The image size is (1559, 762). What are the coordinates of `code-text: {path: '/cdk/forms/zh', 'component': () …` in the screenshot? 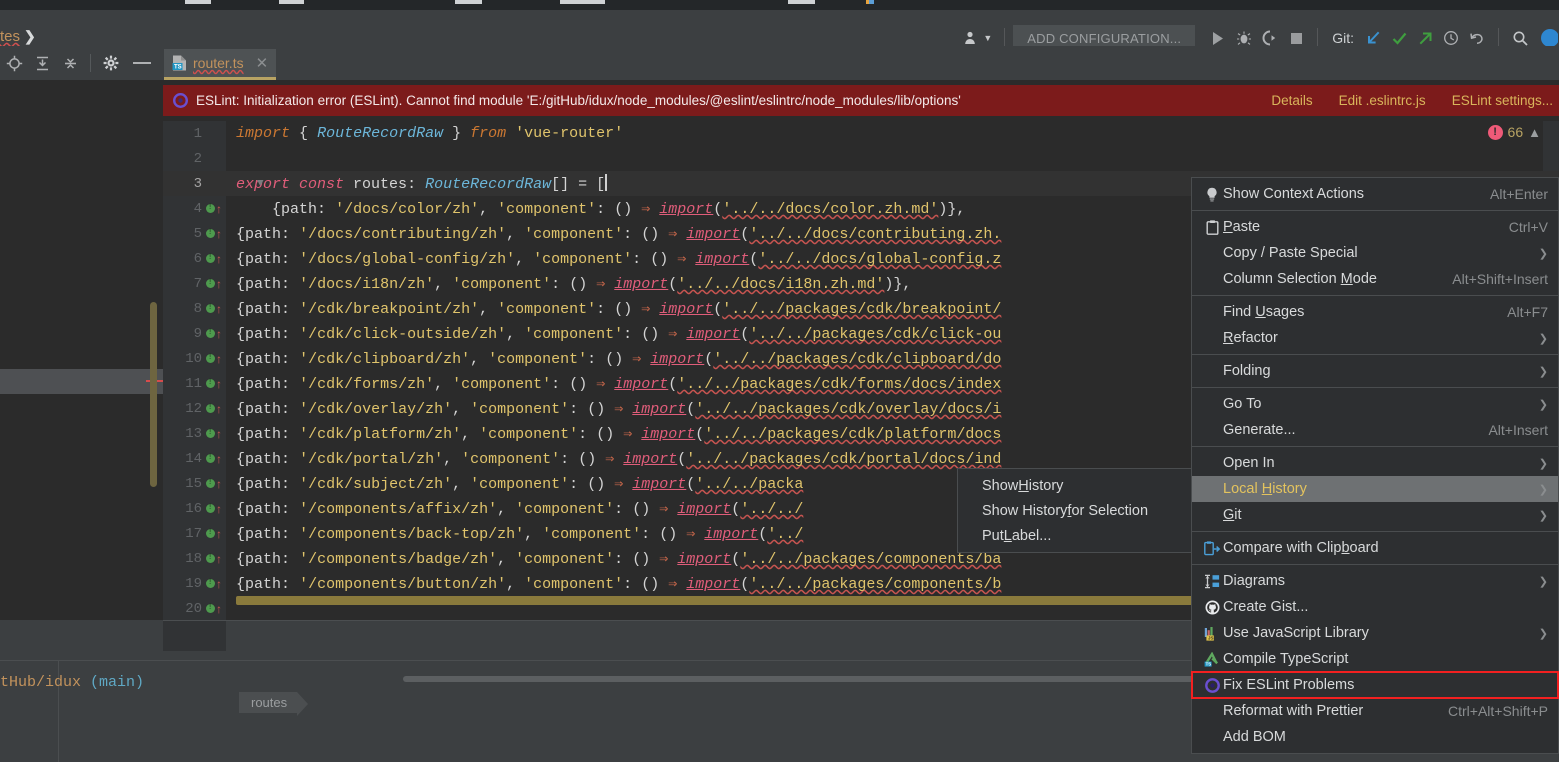 It's located at (613, 383).